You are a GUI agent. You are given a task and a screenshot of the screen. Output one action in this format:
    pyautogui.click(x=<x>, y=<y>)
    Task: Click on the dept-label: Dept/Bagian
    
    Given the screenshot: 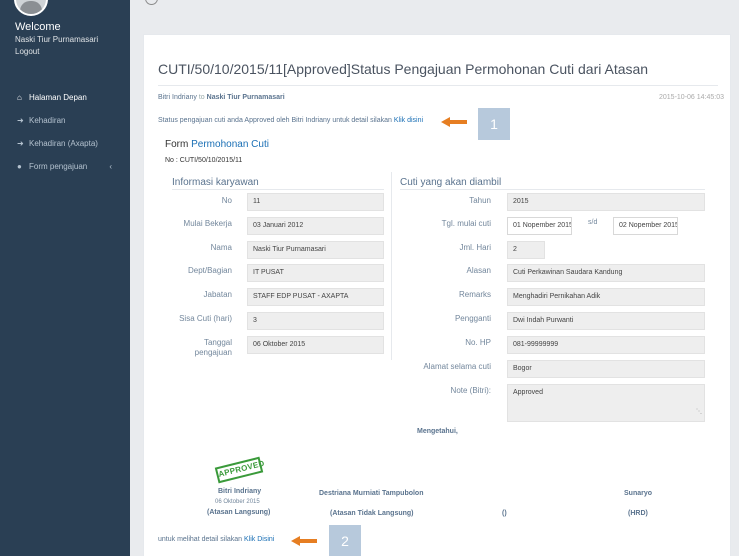 What is the action you would take?
    pyautogui.click(x=209, y=270)
    